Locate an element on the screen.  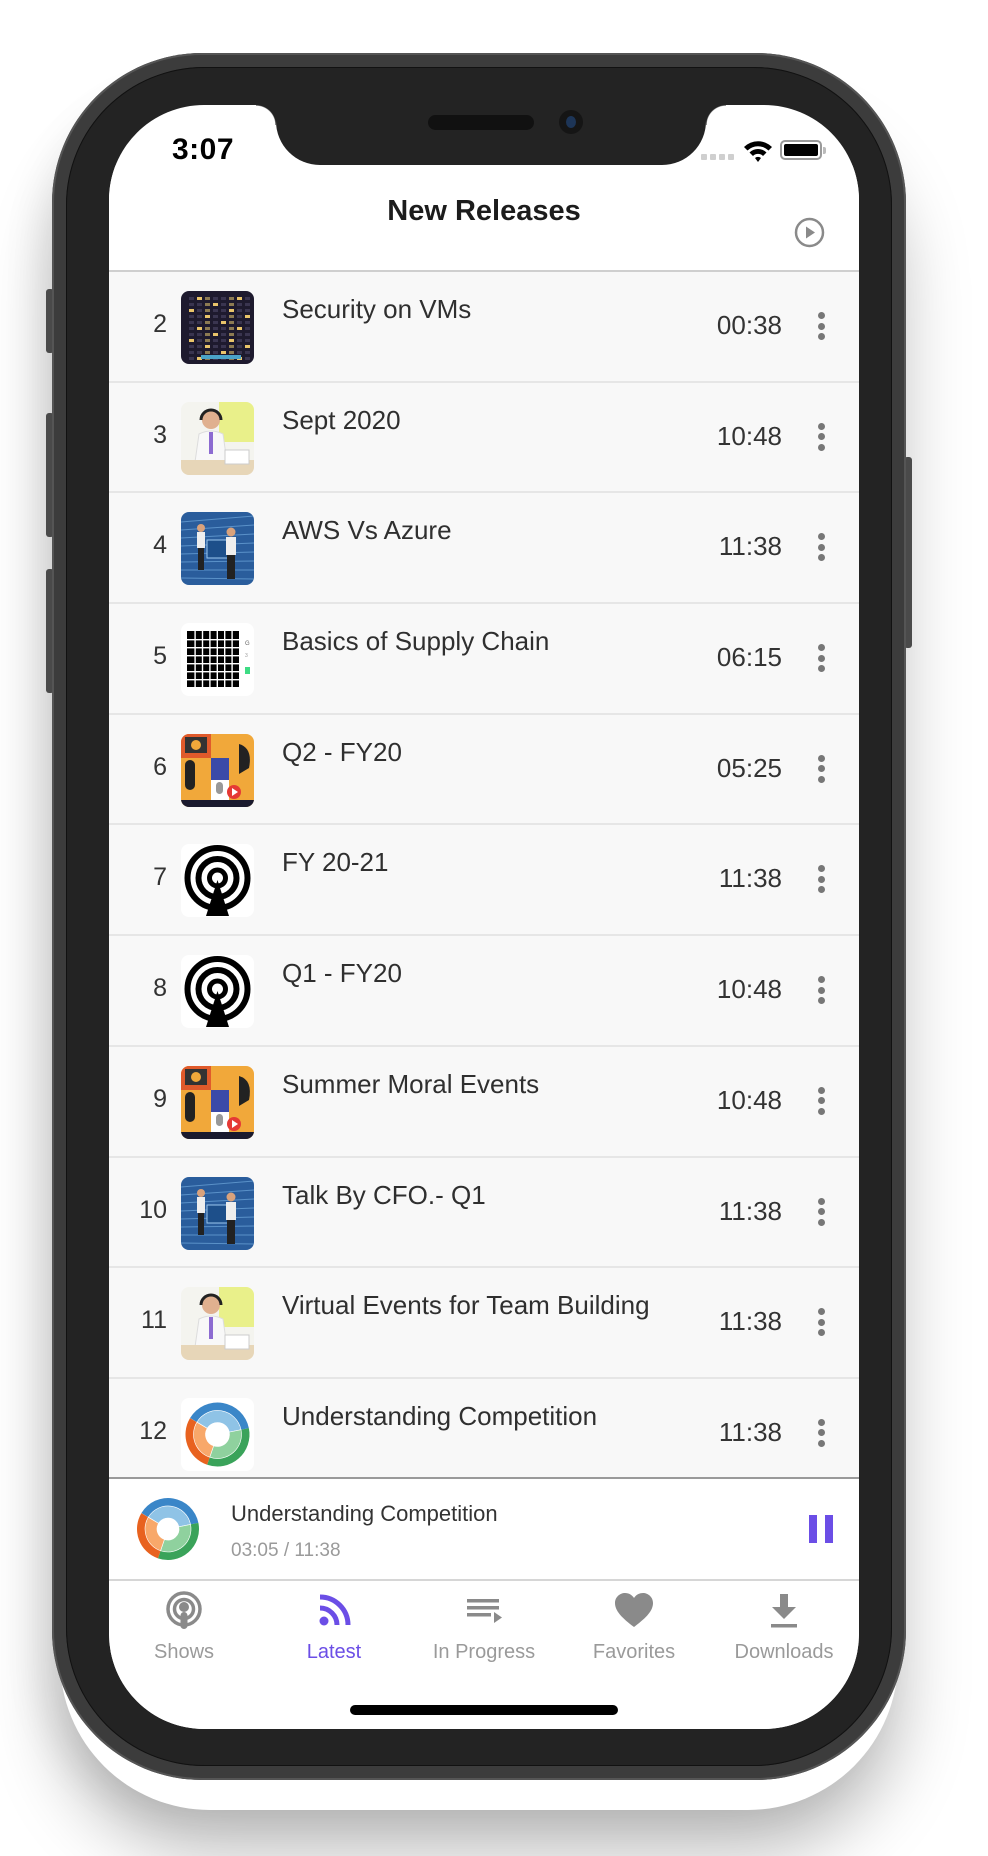
home-indicator is located at coordinates (484, 1710).